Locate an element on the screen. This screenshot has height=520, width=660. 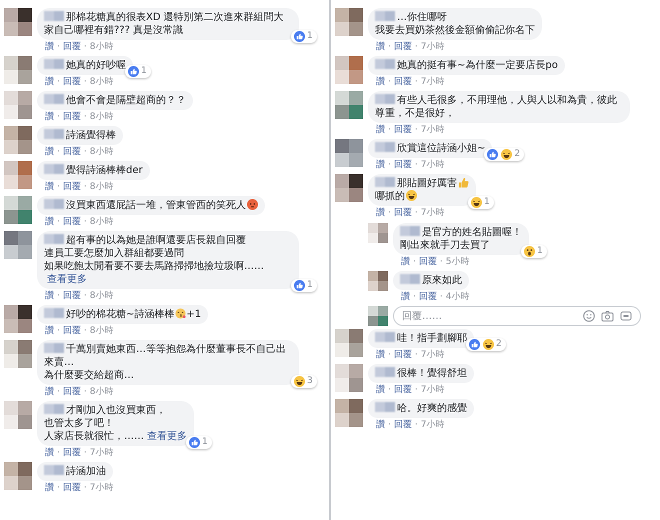
surprised-face-icon is located at coordinates (529, 251).